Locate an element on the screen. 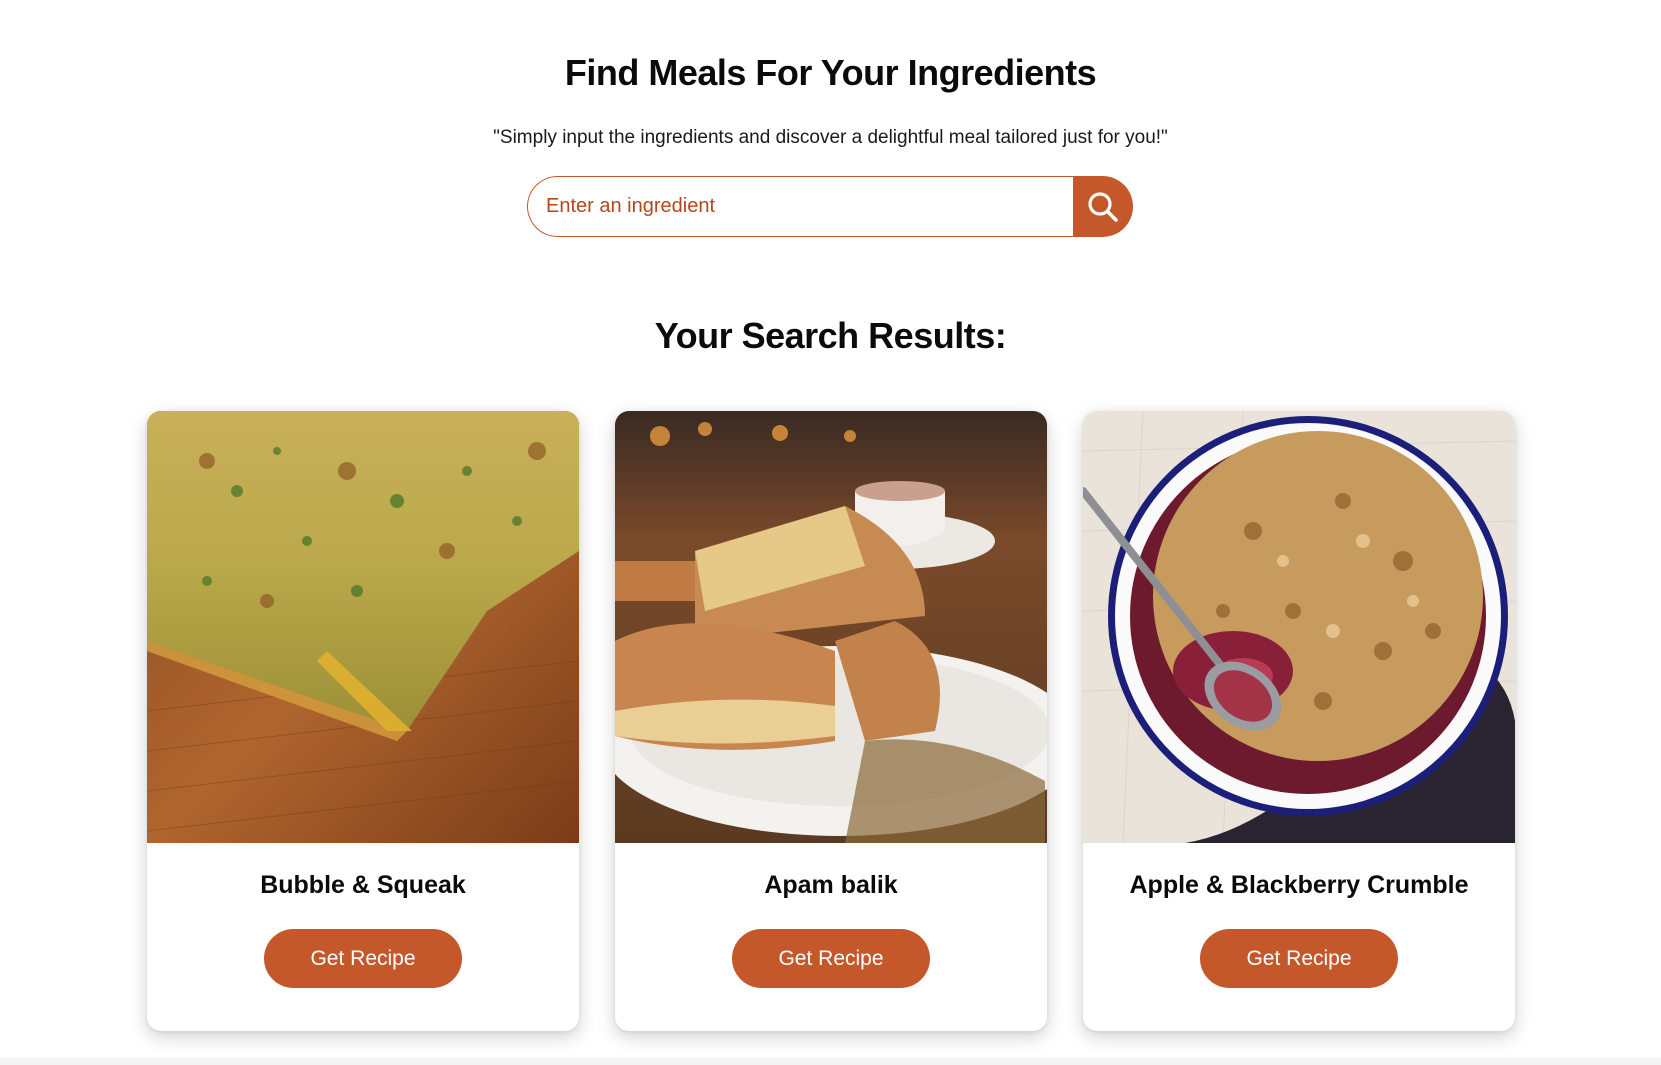  search-icon is located at coordinates (1103, 207).